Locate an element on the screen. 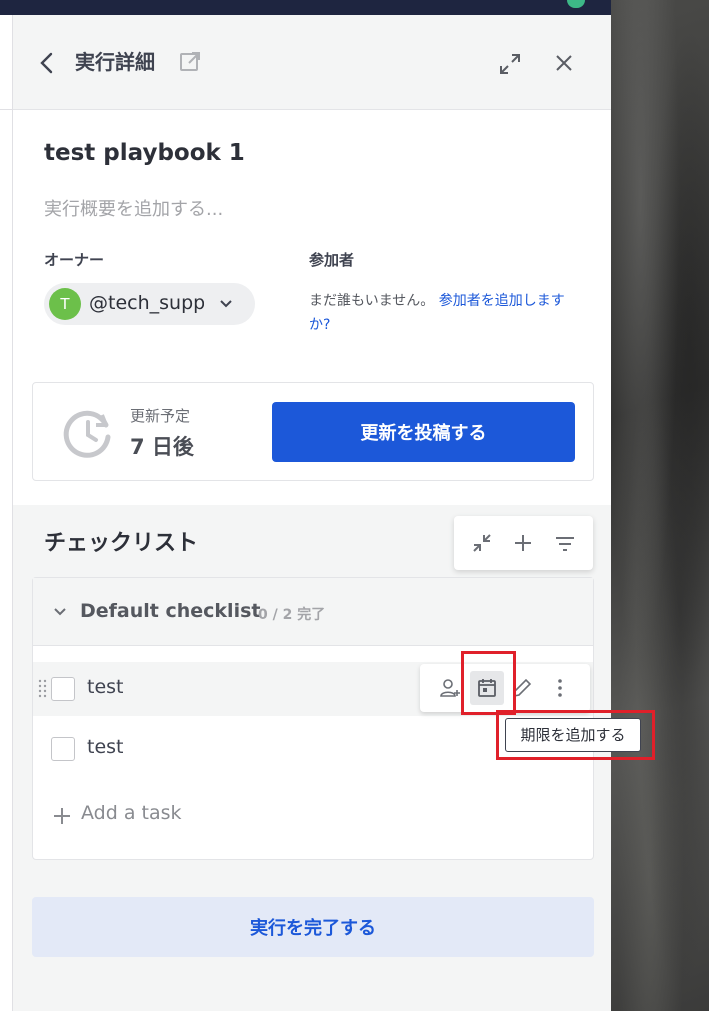 This screenshot has height=1011, width=709. owner-name: @tech_support is located at coordinates (146, 303).